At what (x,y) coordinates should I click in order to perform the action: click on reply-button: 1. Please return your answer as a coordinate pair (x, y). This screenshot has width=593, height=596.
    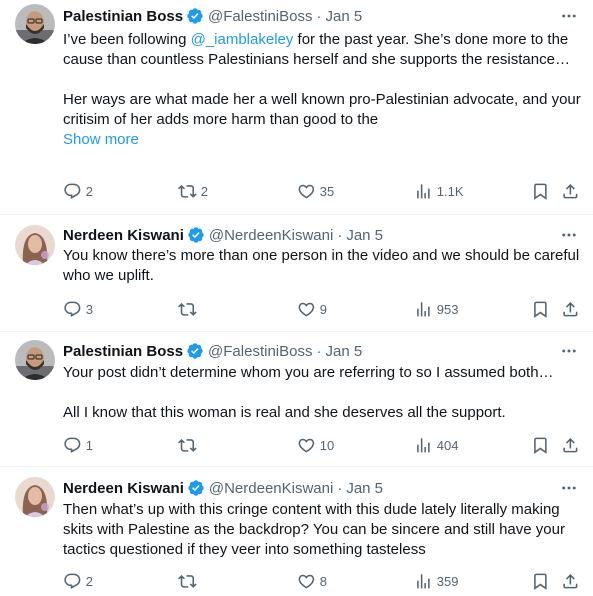
    Looking at the image, I should click on (78, 445).